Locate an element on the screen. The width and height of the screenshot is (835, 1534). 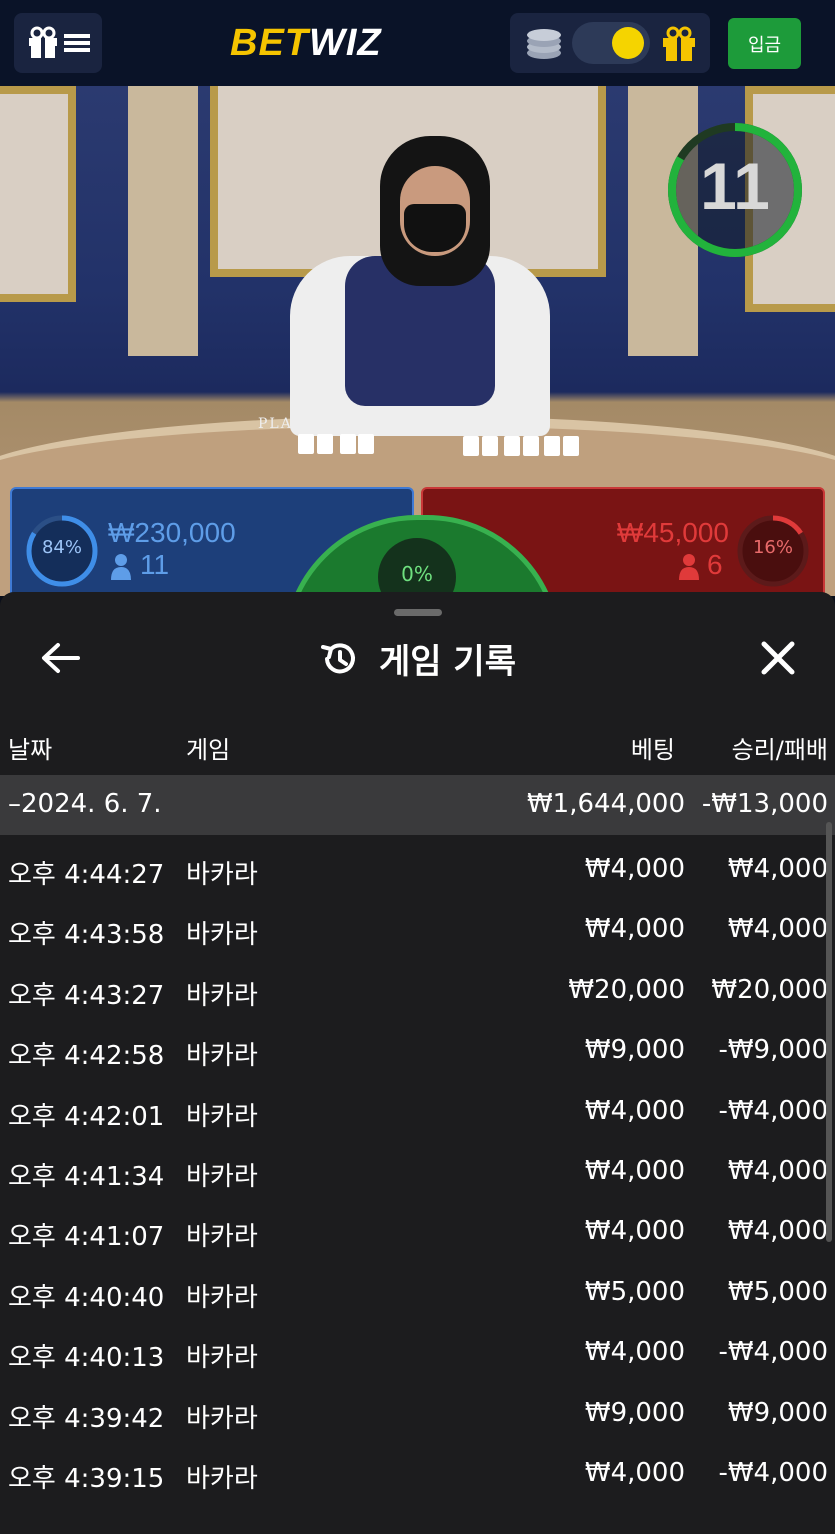
balance-toggle is located at coordinates (611, 43).